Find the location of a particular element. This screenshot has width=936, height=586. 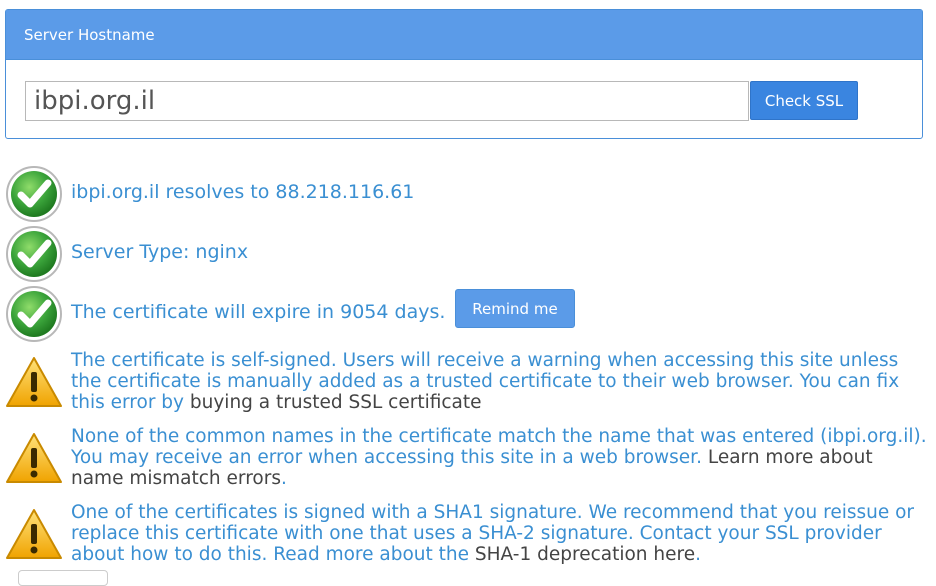

panel-title: Server Hostname is located at coordinates (464, 35).